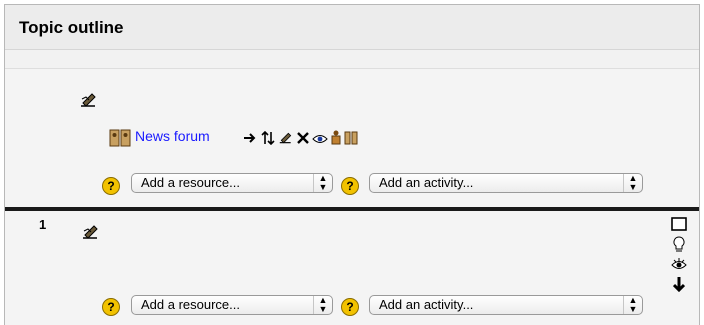  Describe the element at coordinates (43, 224) in the screenshot. I see `section-number: 1` at that location.